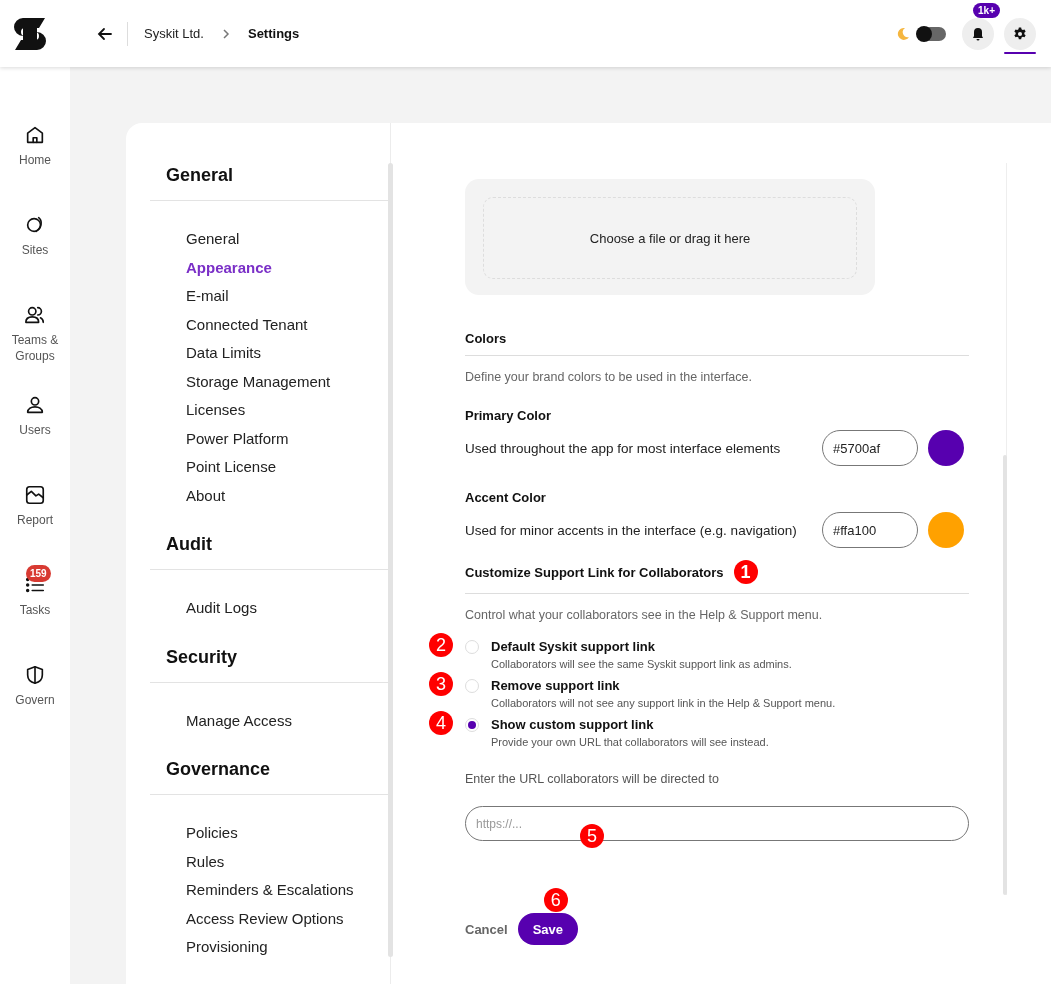 The image size is (1051, 984). I want to click on user-icon, so click(35, 405).